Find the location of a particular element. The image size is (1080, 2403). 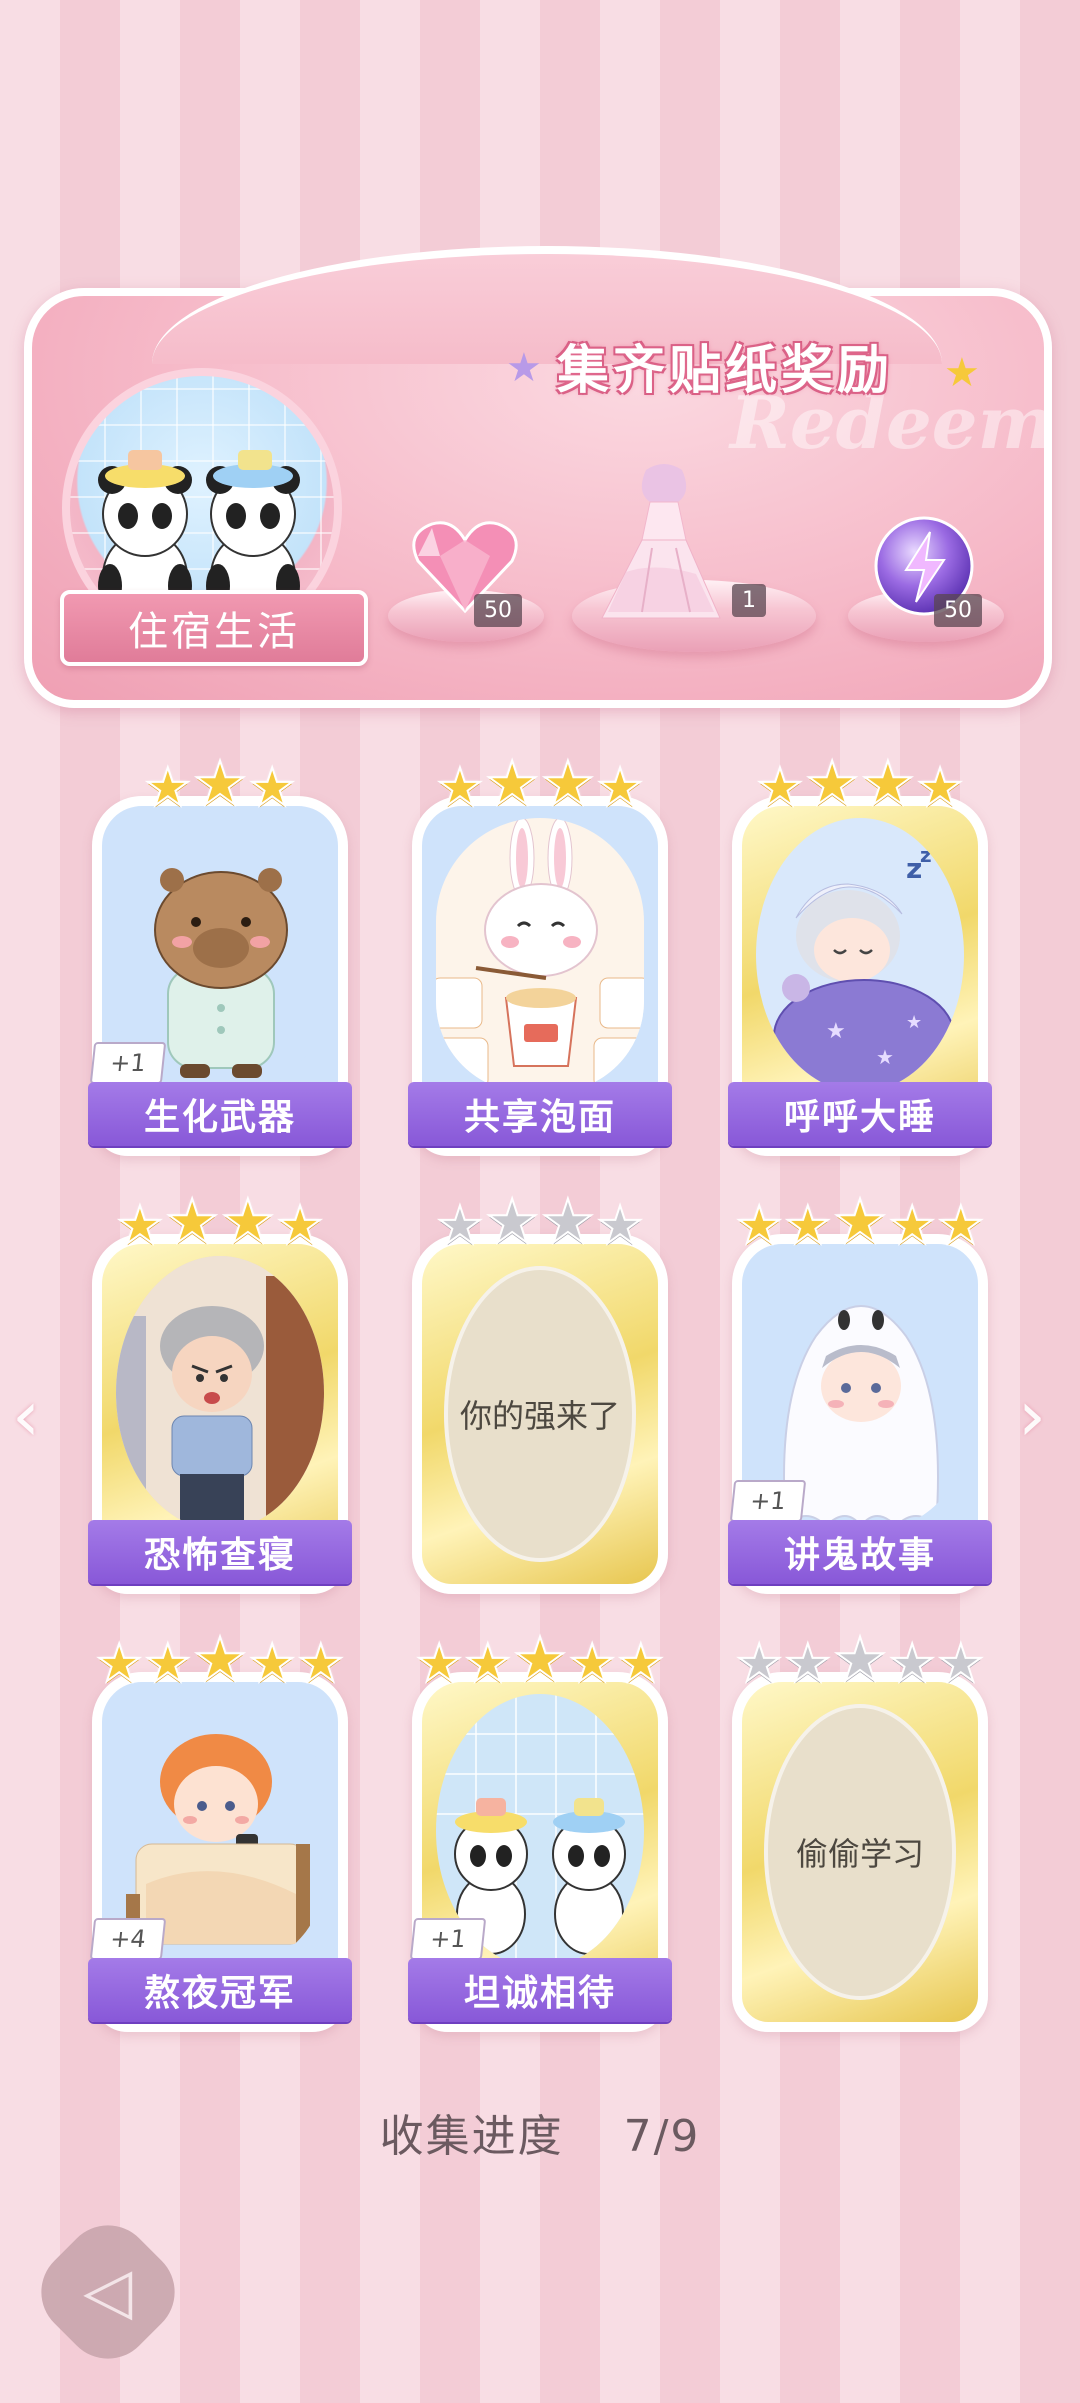

progress-value: 7/9 is located at coordinates (662, 2136).